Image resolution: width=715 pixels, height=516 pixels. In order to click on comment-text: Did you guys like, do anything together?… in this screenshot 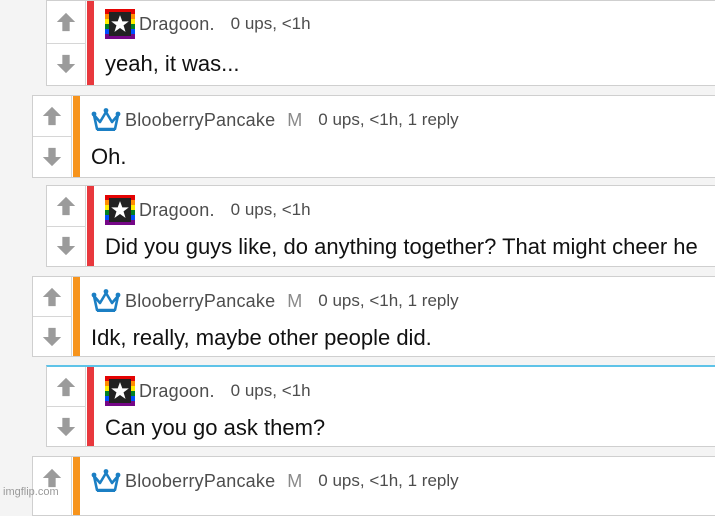, I will do `click(401, 246)`.